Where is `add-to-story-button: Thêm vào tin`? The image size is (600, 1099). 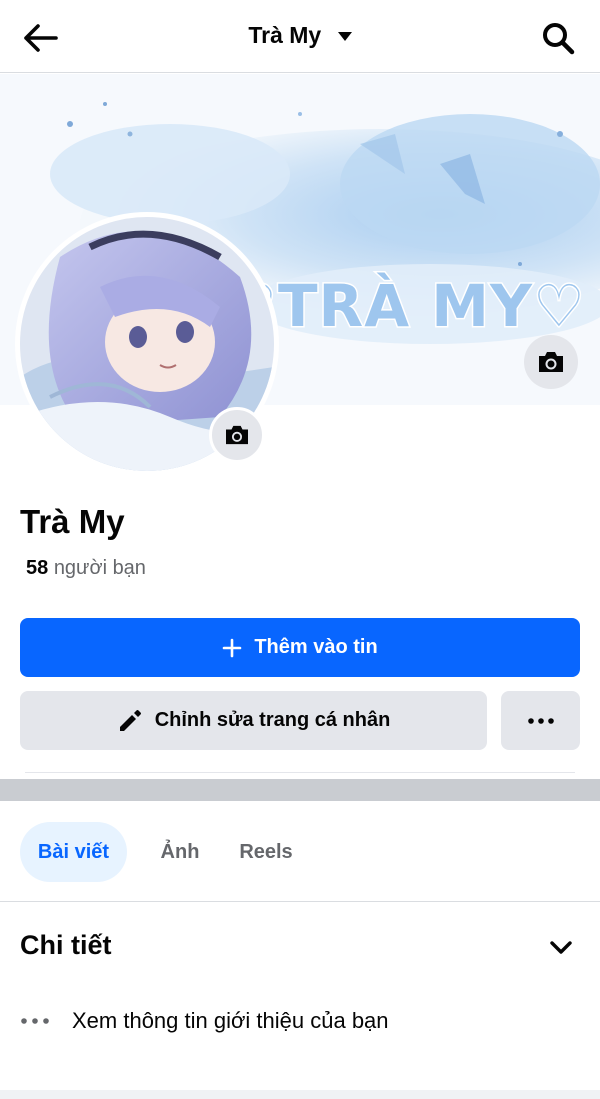 add-to-story-button: Thêm vào tin is located at coordinates (300, 647).